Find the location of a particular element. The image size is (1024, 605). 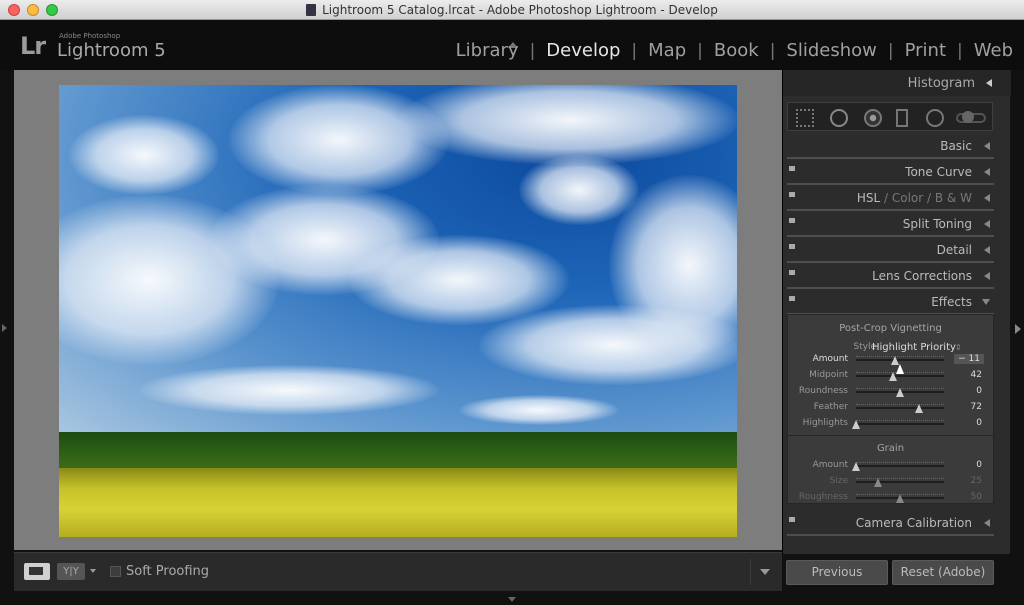

grain-amount-slider: Amount 0 is located at coordinates (890, 465).